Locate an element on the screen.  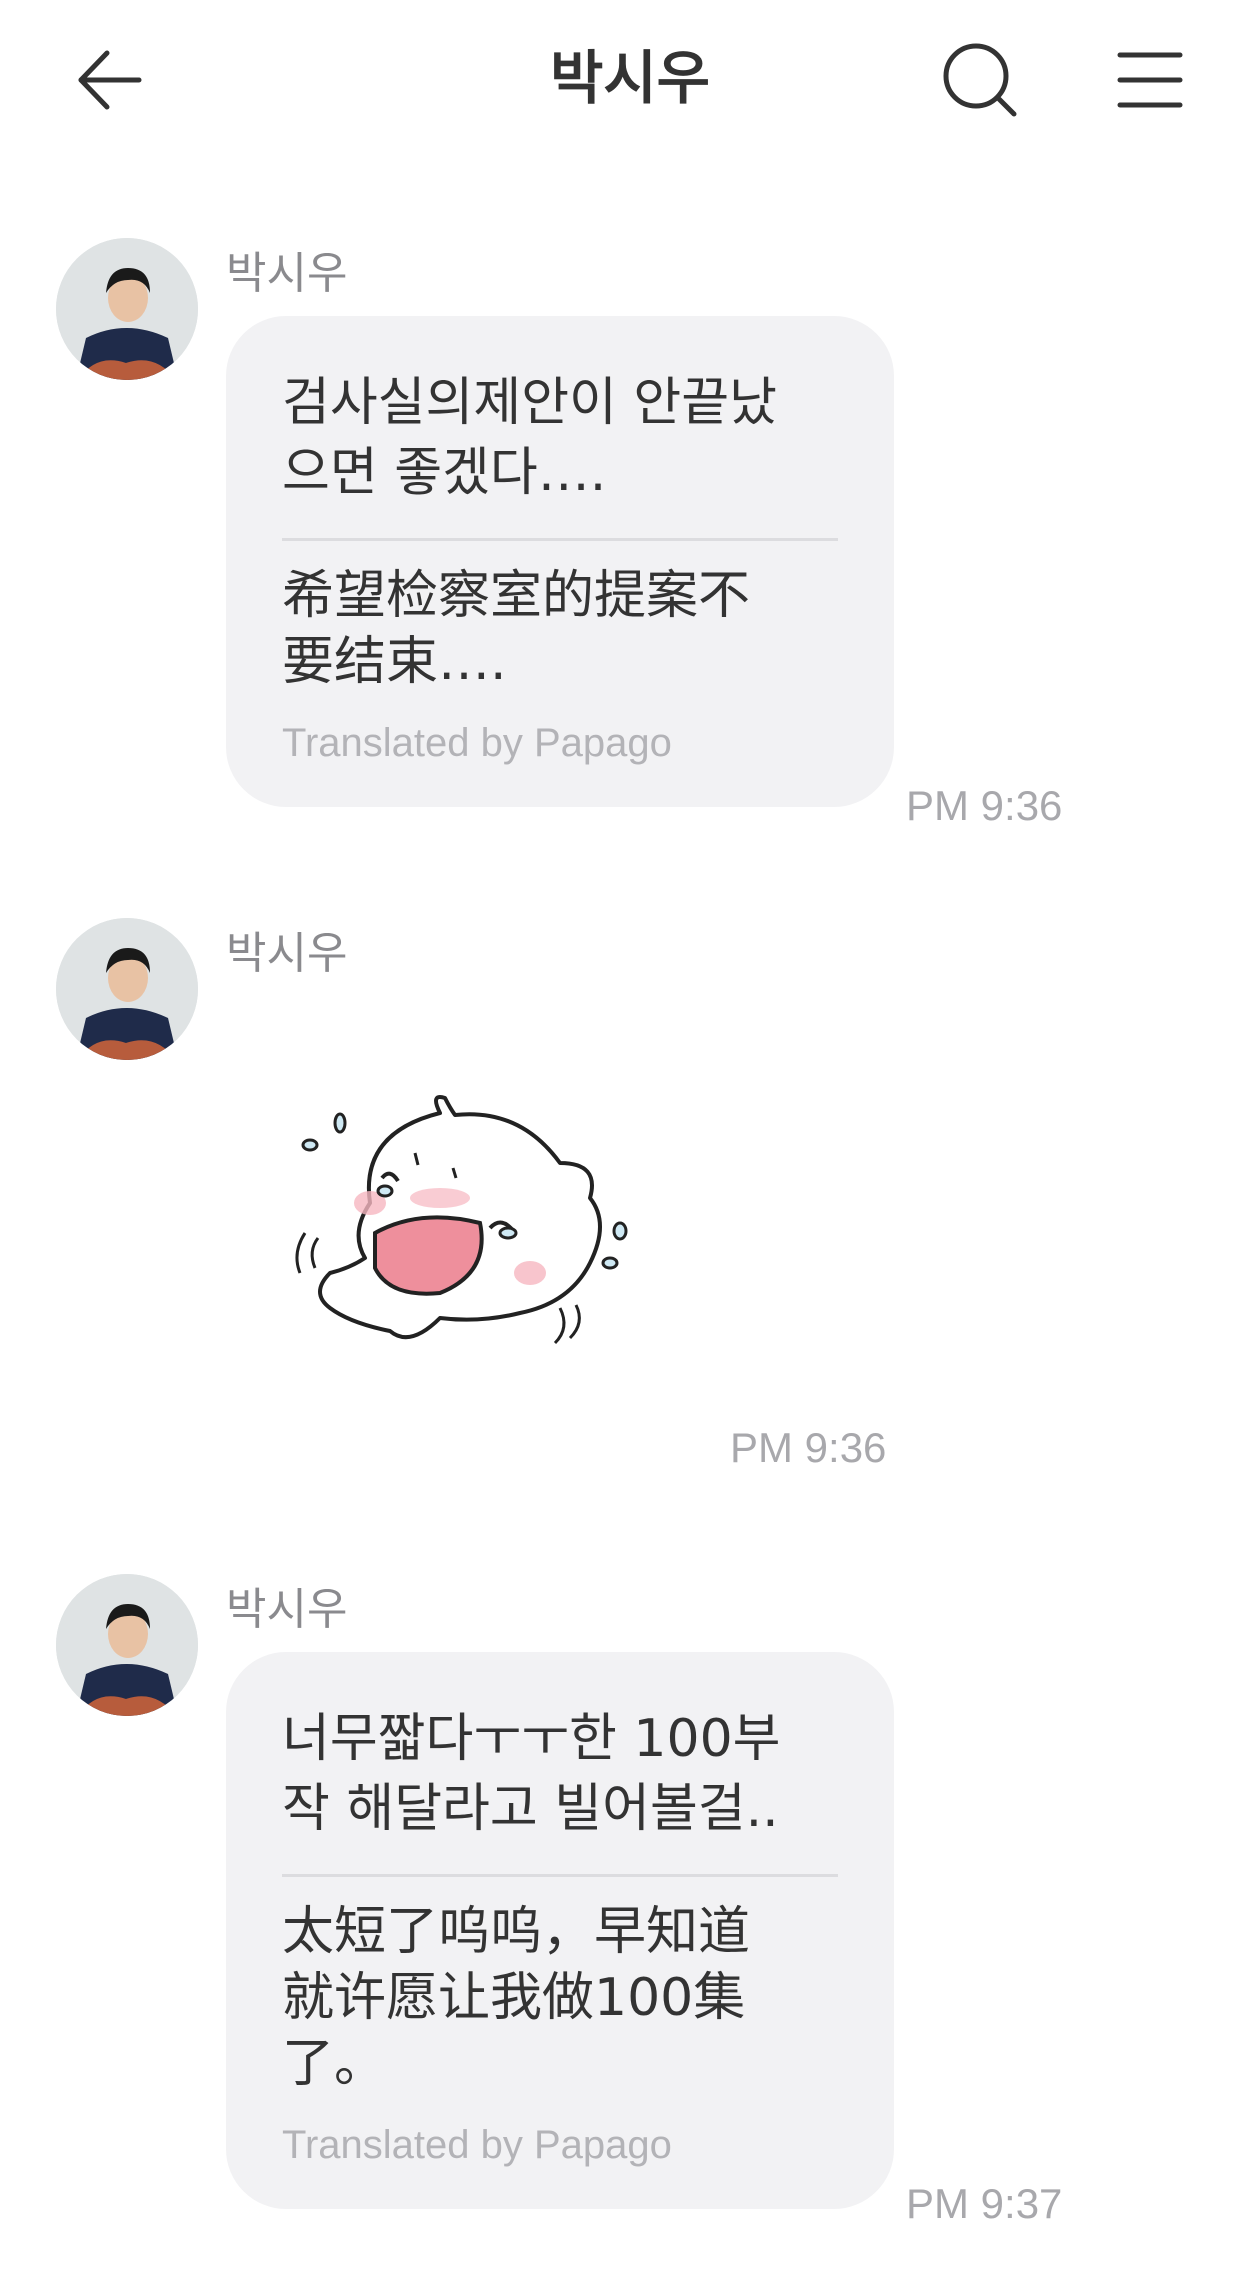
translated-text: 希望检察室的提案不 要结束…. is located at coordinates (516, 629).